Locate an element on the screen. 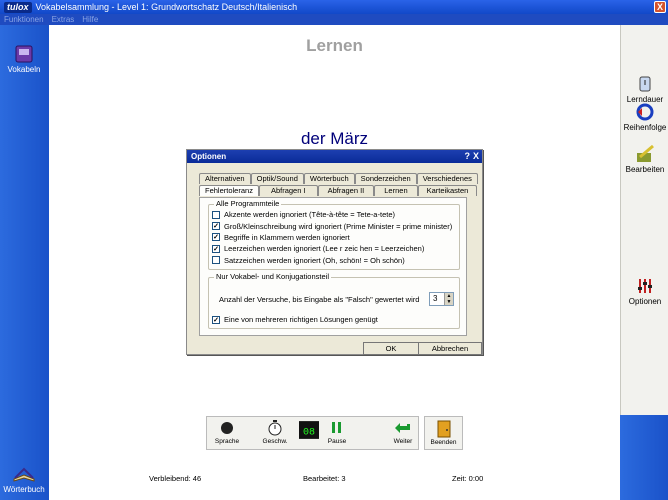  status-verbleibend: Verbleibend: 46 is located at coordinates (175, 478).